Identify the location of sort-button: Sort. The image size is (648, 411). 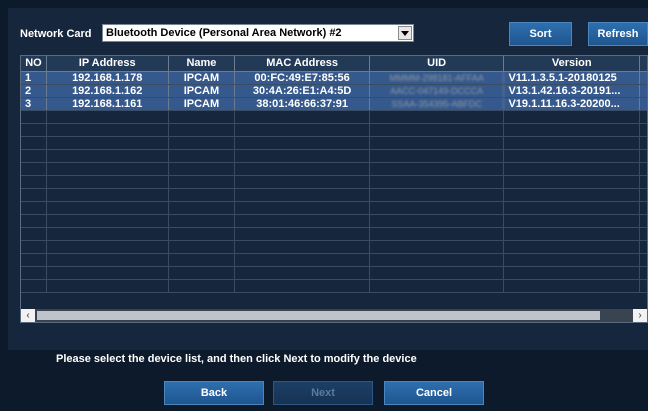
(540, 34).